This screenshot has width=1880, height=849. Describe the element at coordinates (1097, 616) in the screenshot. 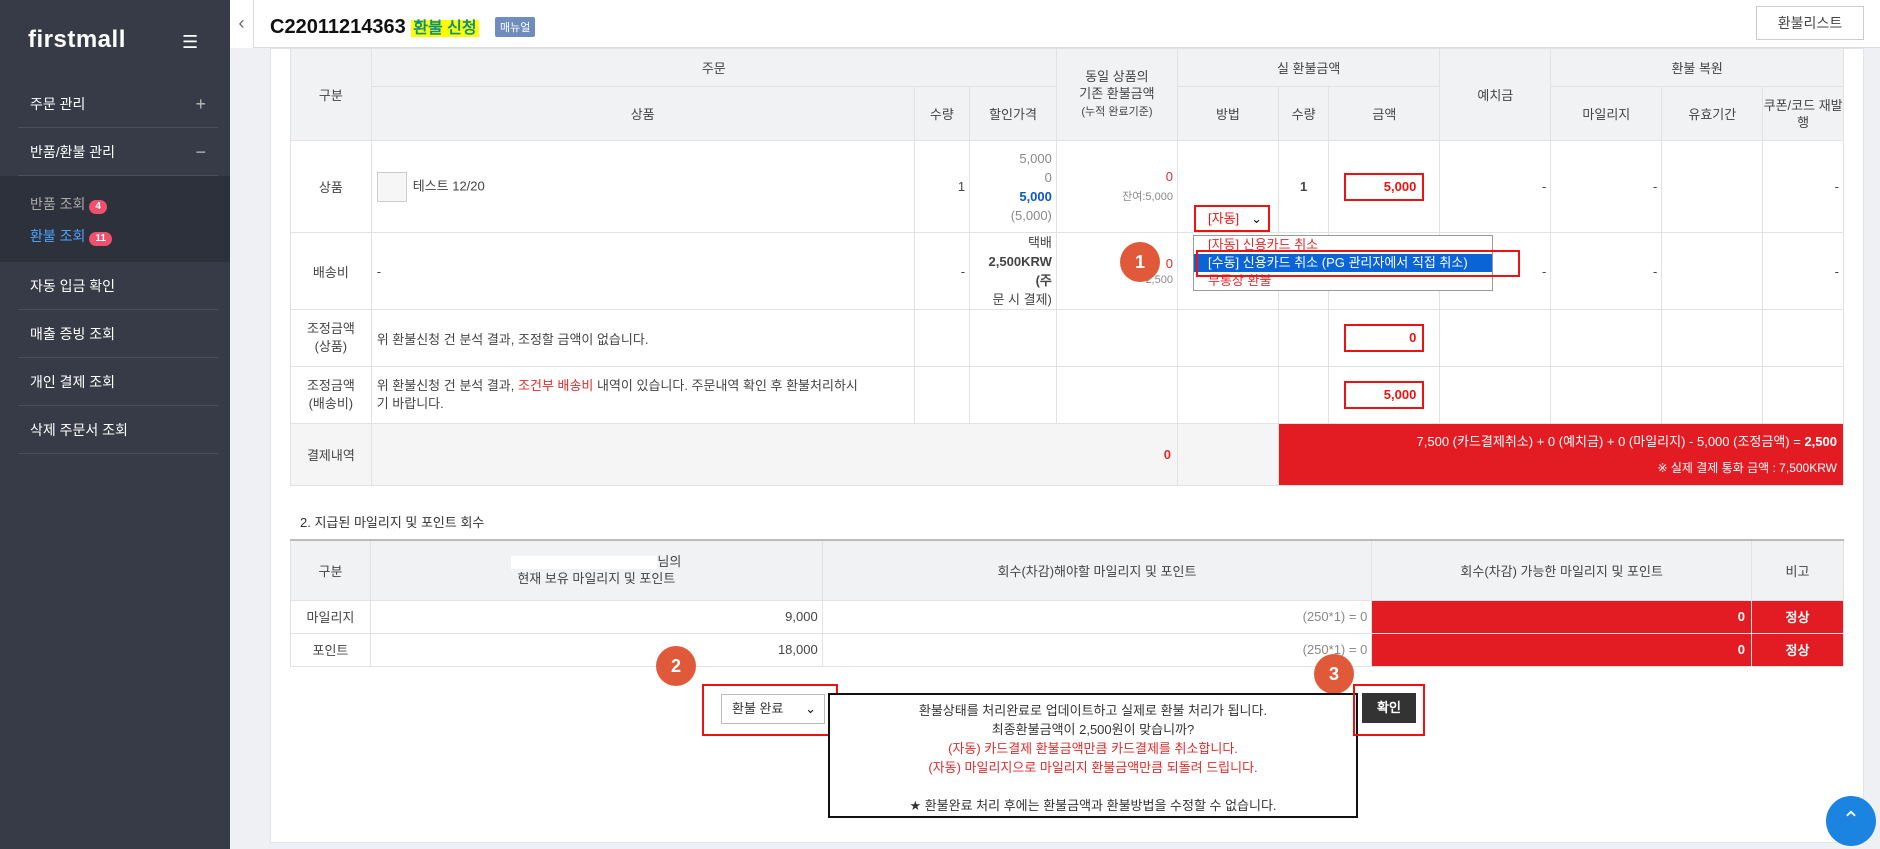

I see `formula-cell: (250*1) = 0` at that location.